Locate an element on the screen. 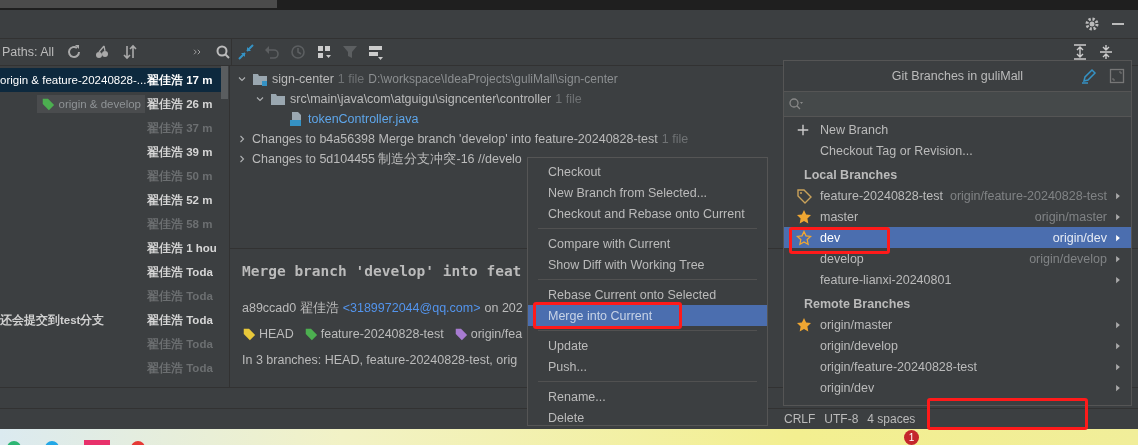 The height and width of the screenshot is (445, 1138). branch-item: feature-lianxi-20240801 is located at coordinates (957, 279).